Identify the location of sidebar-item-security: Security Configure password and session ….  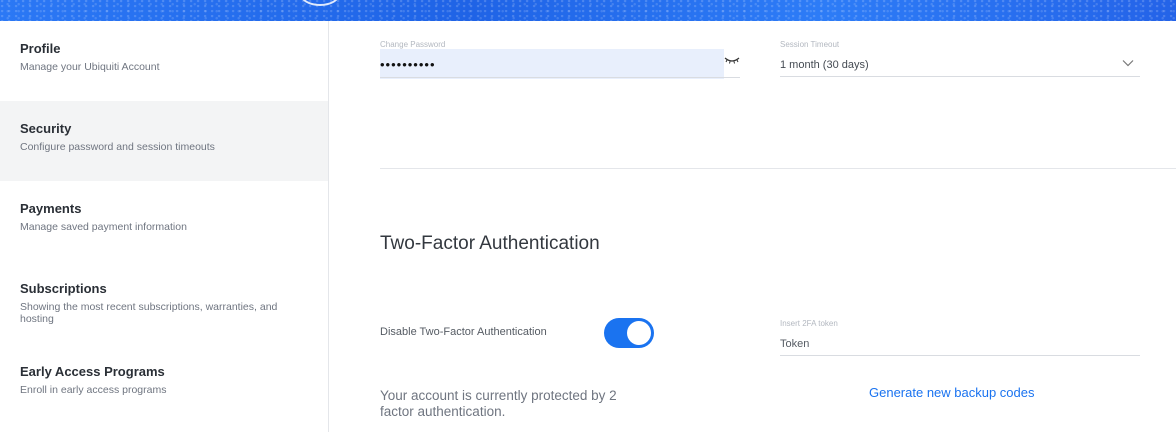
(164, 141).